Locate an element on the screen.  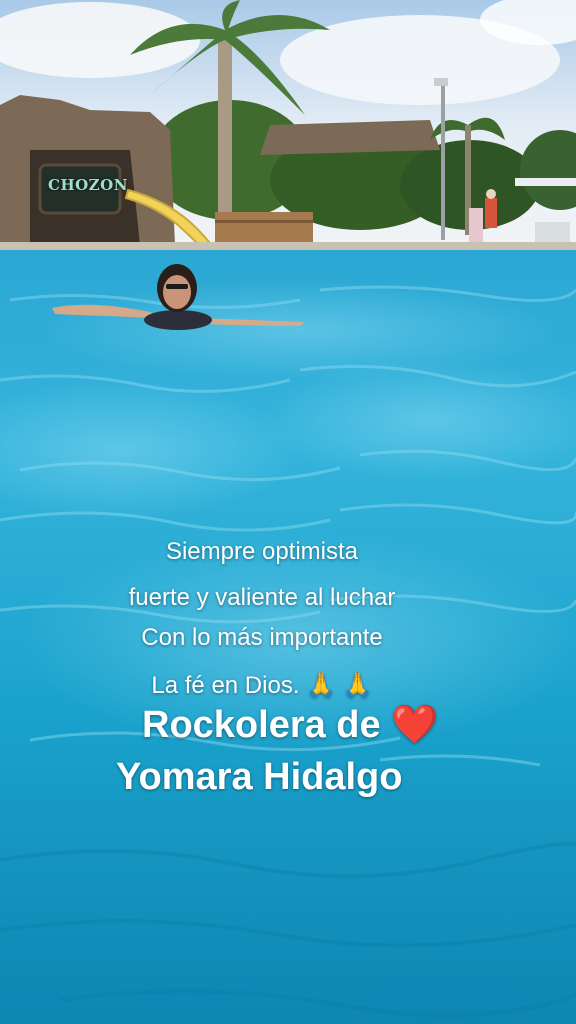
song-title-line: Rockolera de ❤️ is located at coordinates (290, 725).